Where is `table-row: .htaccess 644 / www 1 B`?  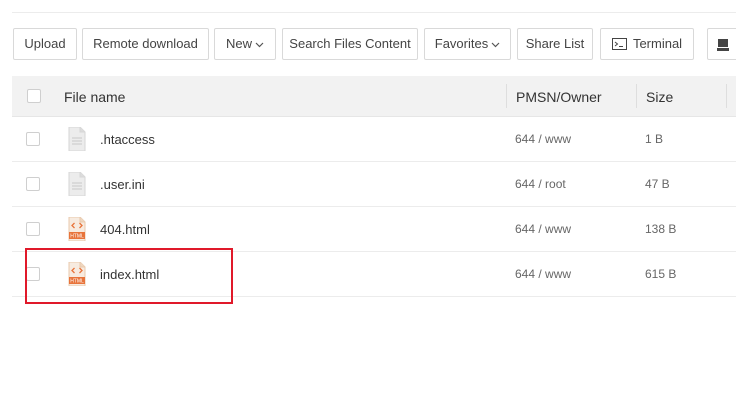
table-row: .htaccess 644 / www 1 B is located at coordinates (374, 139).